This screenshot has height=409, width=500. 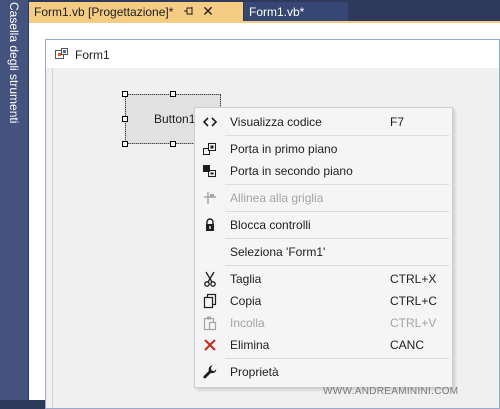 What do you see at coordinates (246, 279) in the screenshot?
I see `menu-item-label: Taglia` at bounding box center [246, 279].